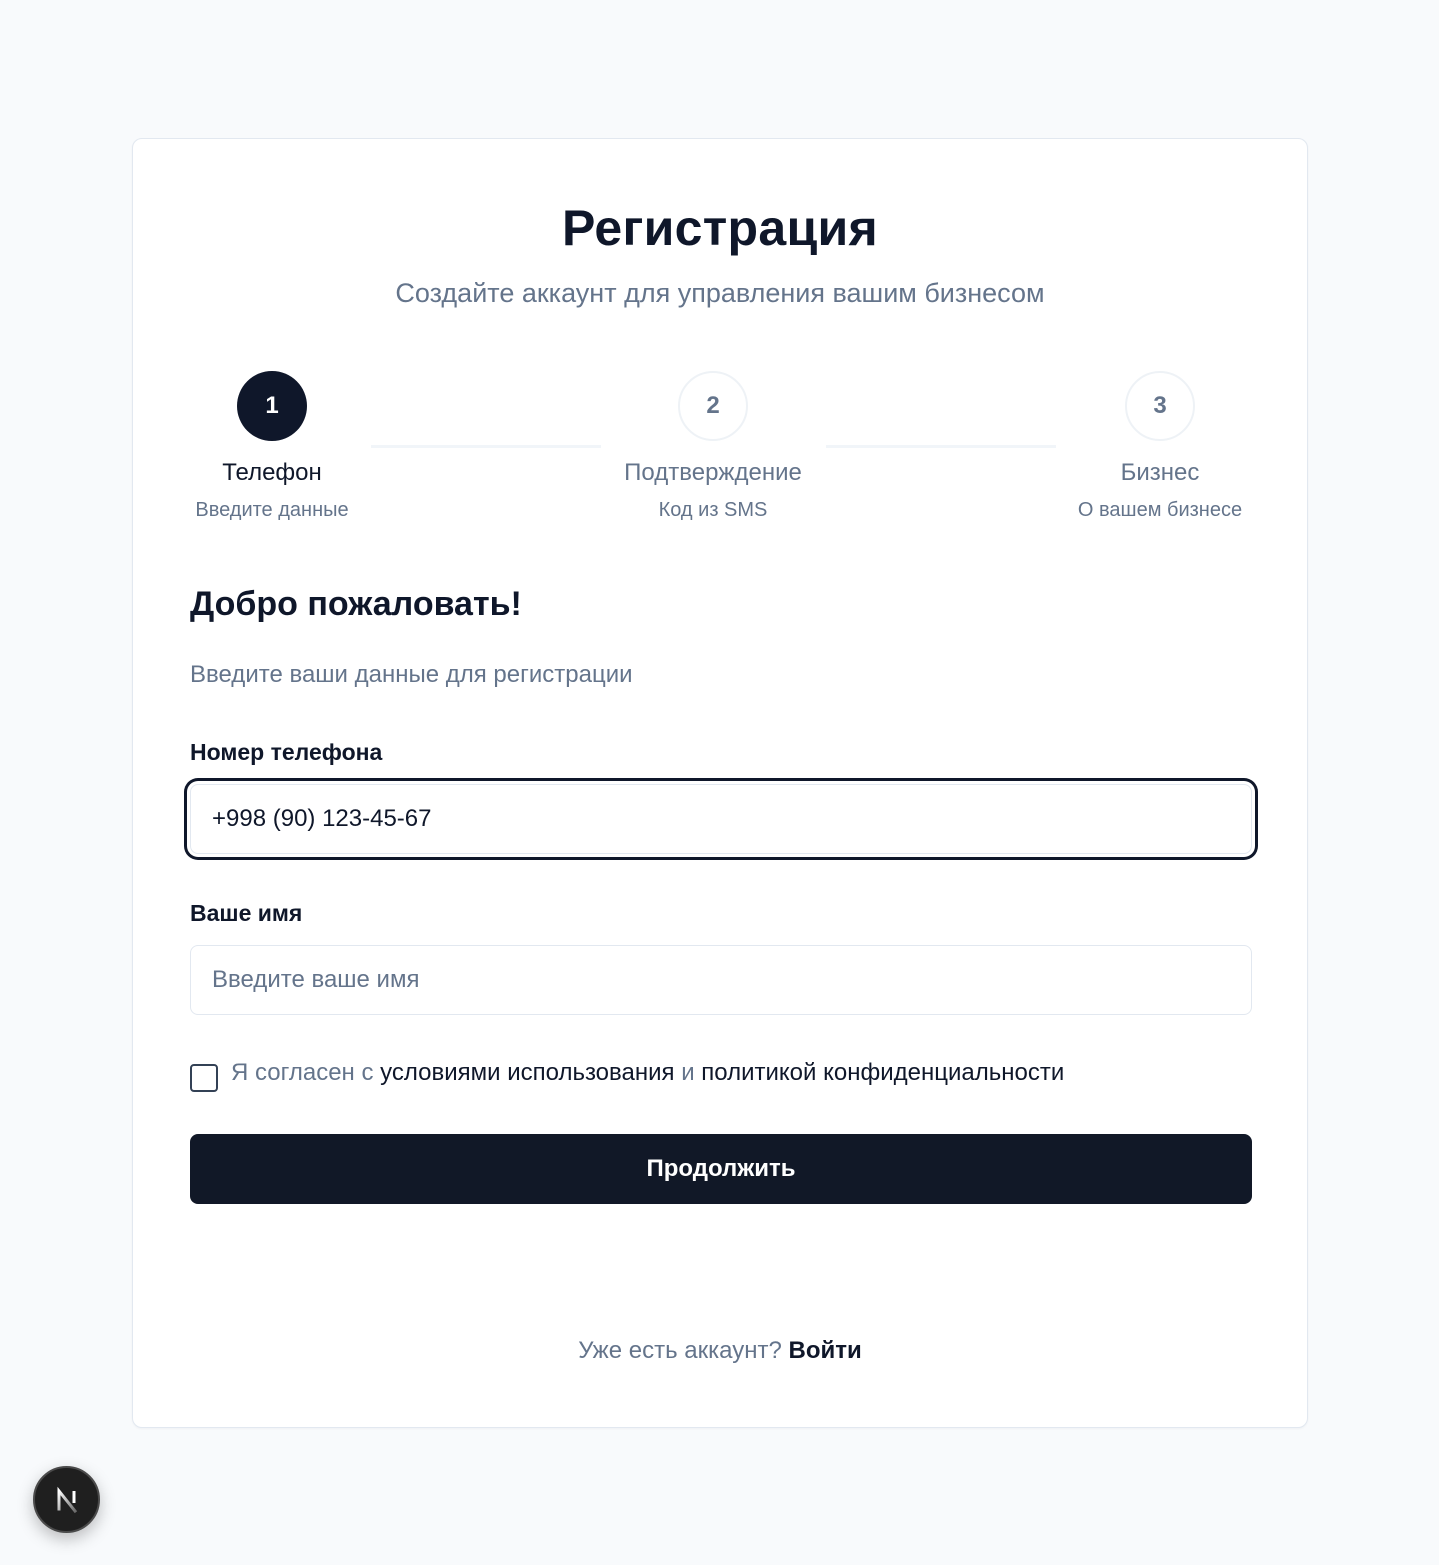 The width and height of the screenshot is (1439, 1565). Describe the element at coordinates (286, 752) in the screenshot. I see `phone-label: Номер телефона` at that location.